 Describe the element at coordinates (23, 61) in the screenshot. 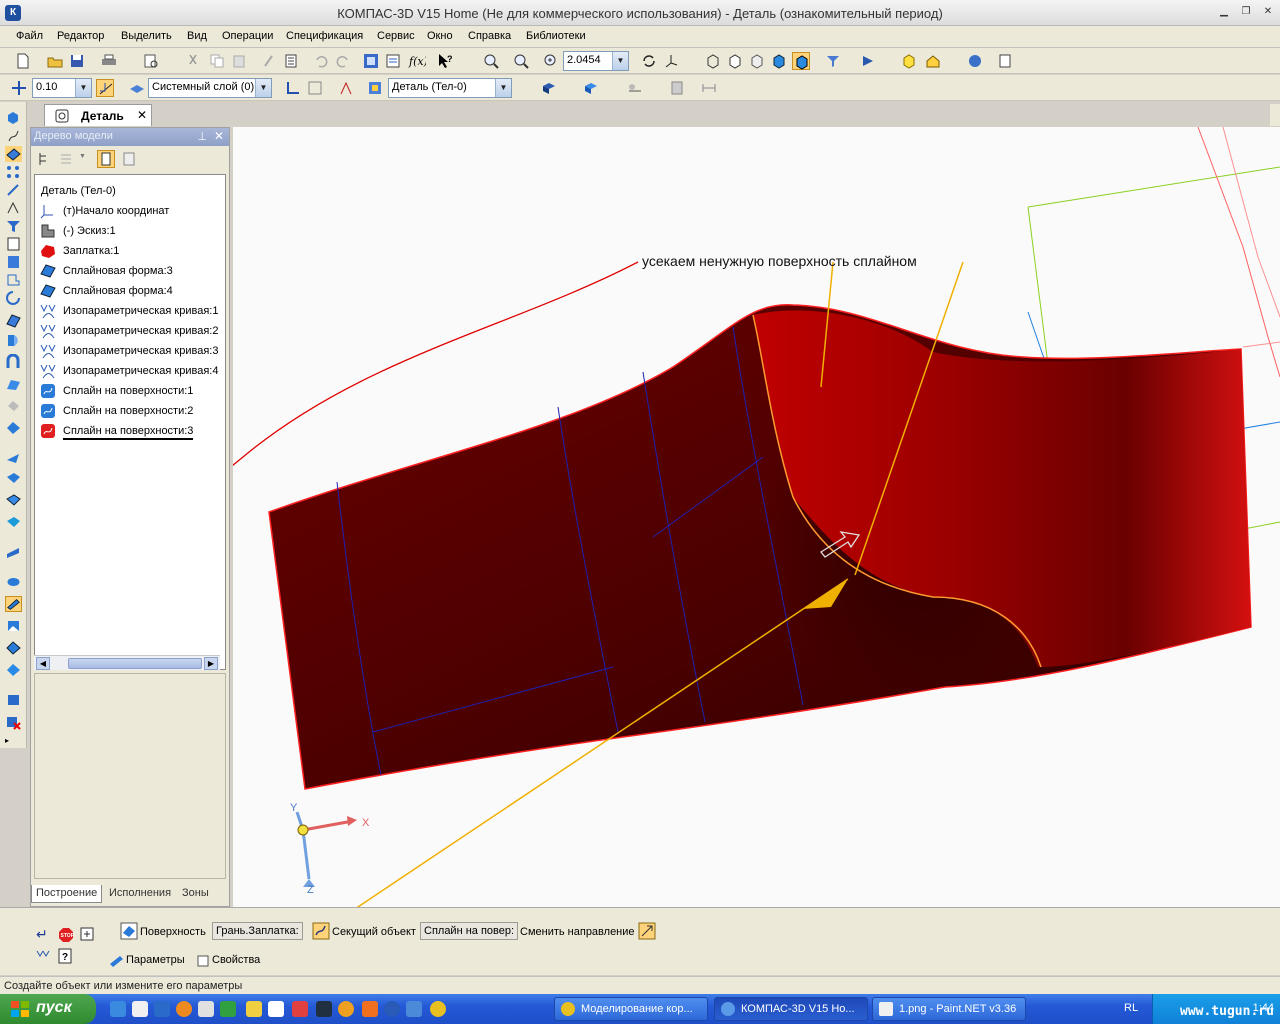

I see `new-document-icon` at that location.